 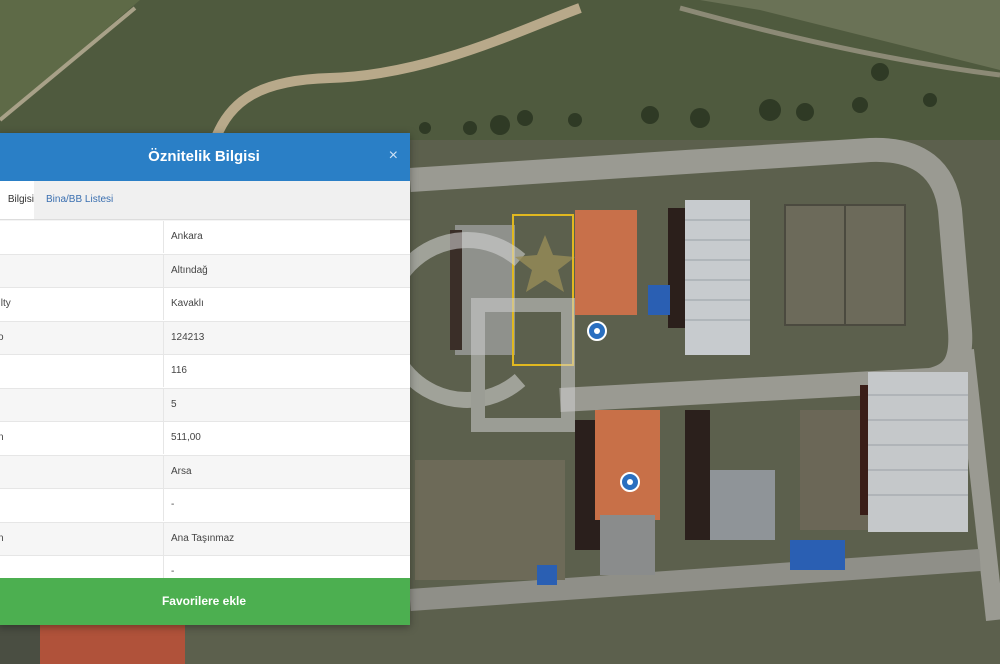 I want to click on attribute-value: 116, so click(x=175, y=371).